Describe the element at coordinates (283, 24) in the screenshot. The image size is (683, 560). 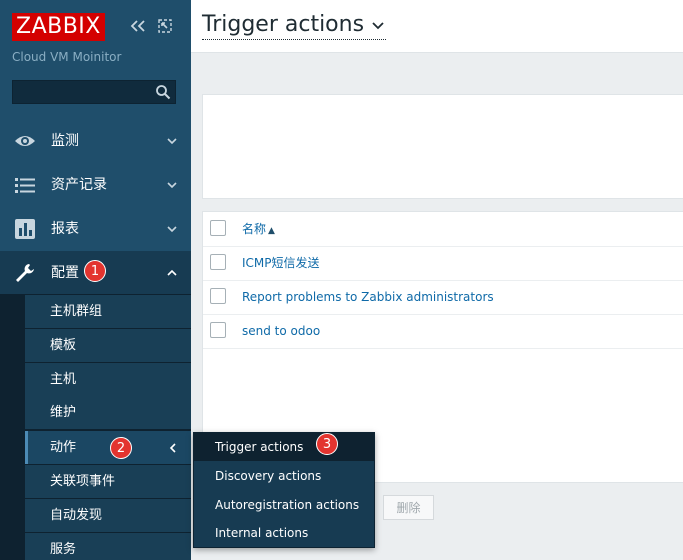
I see `page-title: Trigger actions` at that location.